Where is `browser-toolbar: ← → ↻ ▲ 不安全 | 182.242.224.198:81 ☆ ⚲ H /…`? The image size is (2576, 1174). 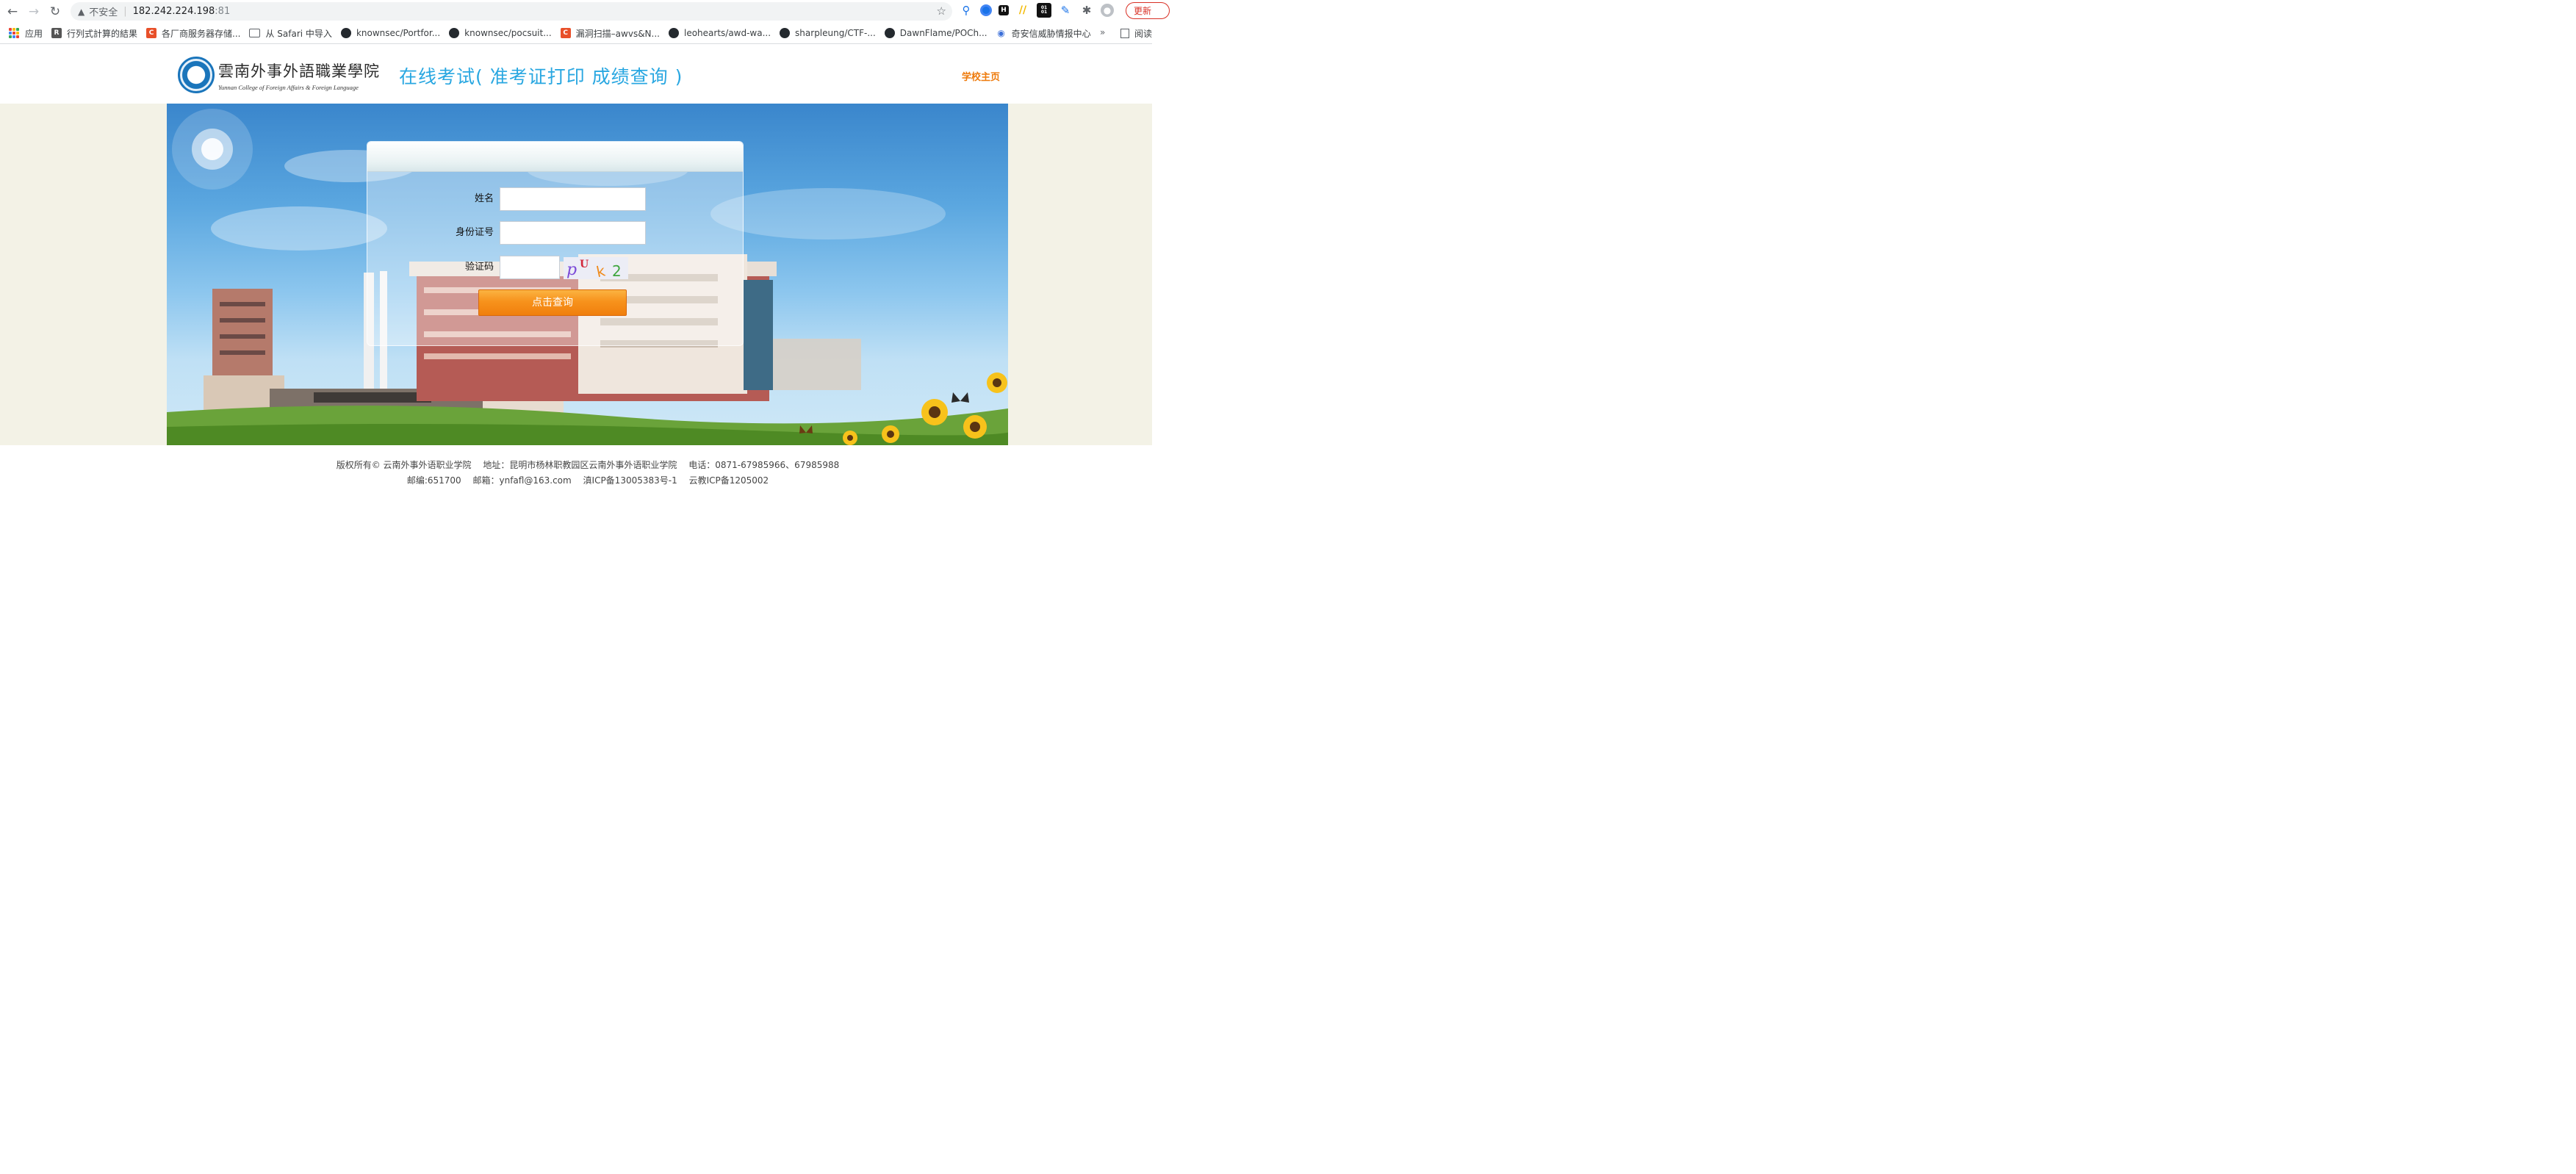 browser-toolbar: ← → ↻ ▲ 不安全 | 182.242.224.198:81 ☆ ⚲ H /… is located at coordinates (585, 11).